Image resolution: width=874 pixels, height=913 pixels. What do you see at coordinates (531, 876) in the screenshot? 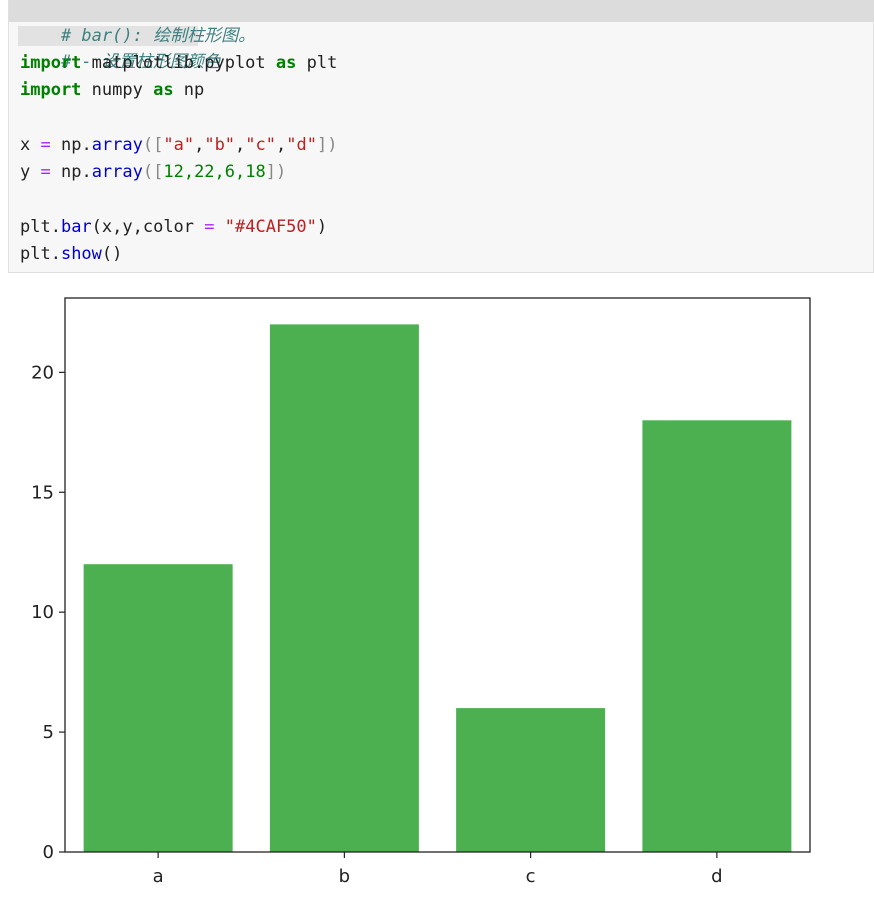
I see `x-tick-label: c` at bounding box center [531, 876].